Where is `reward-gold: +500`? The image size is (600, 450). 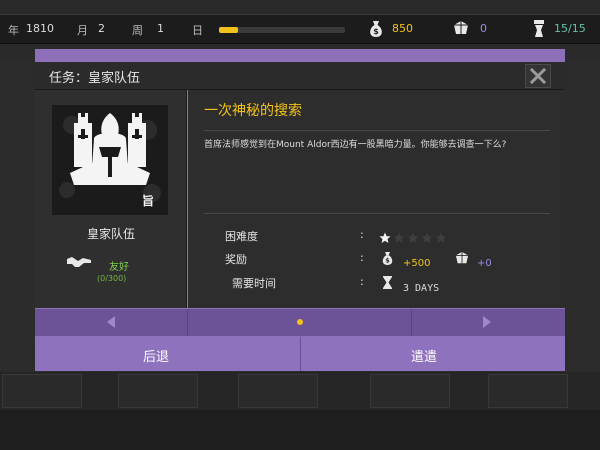
reward-gold: +500 is located at coordinates (417, 263).